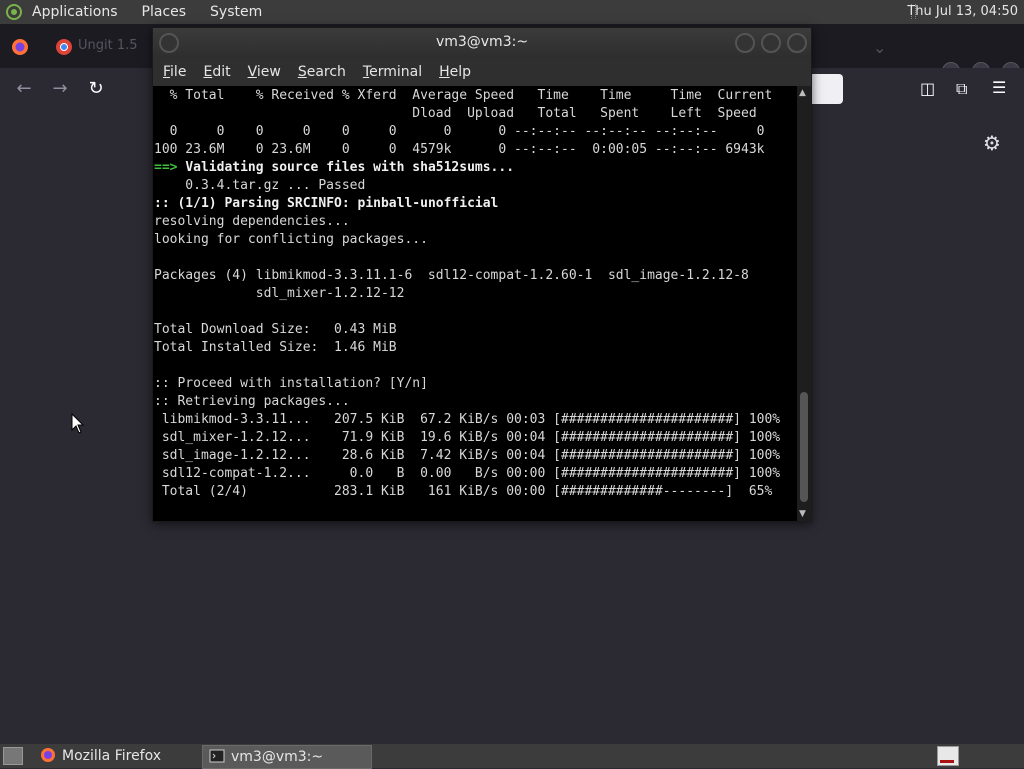 This screenshot has width=1024, height=769. I want to click on arrow-prefix: ==>, so click(170, 167).